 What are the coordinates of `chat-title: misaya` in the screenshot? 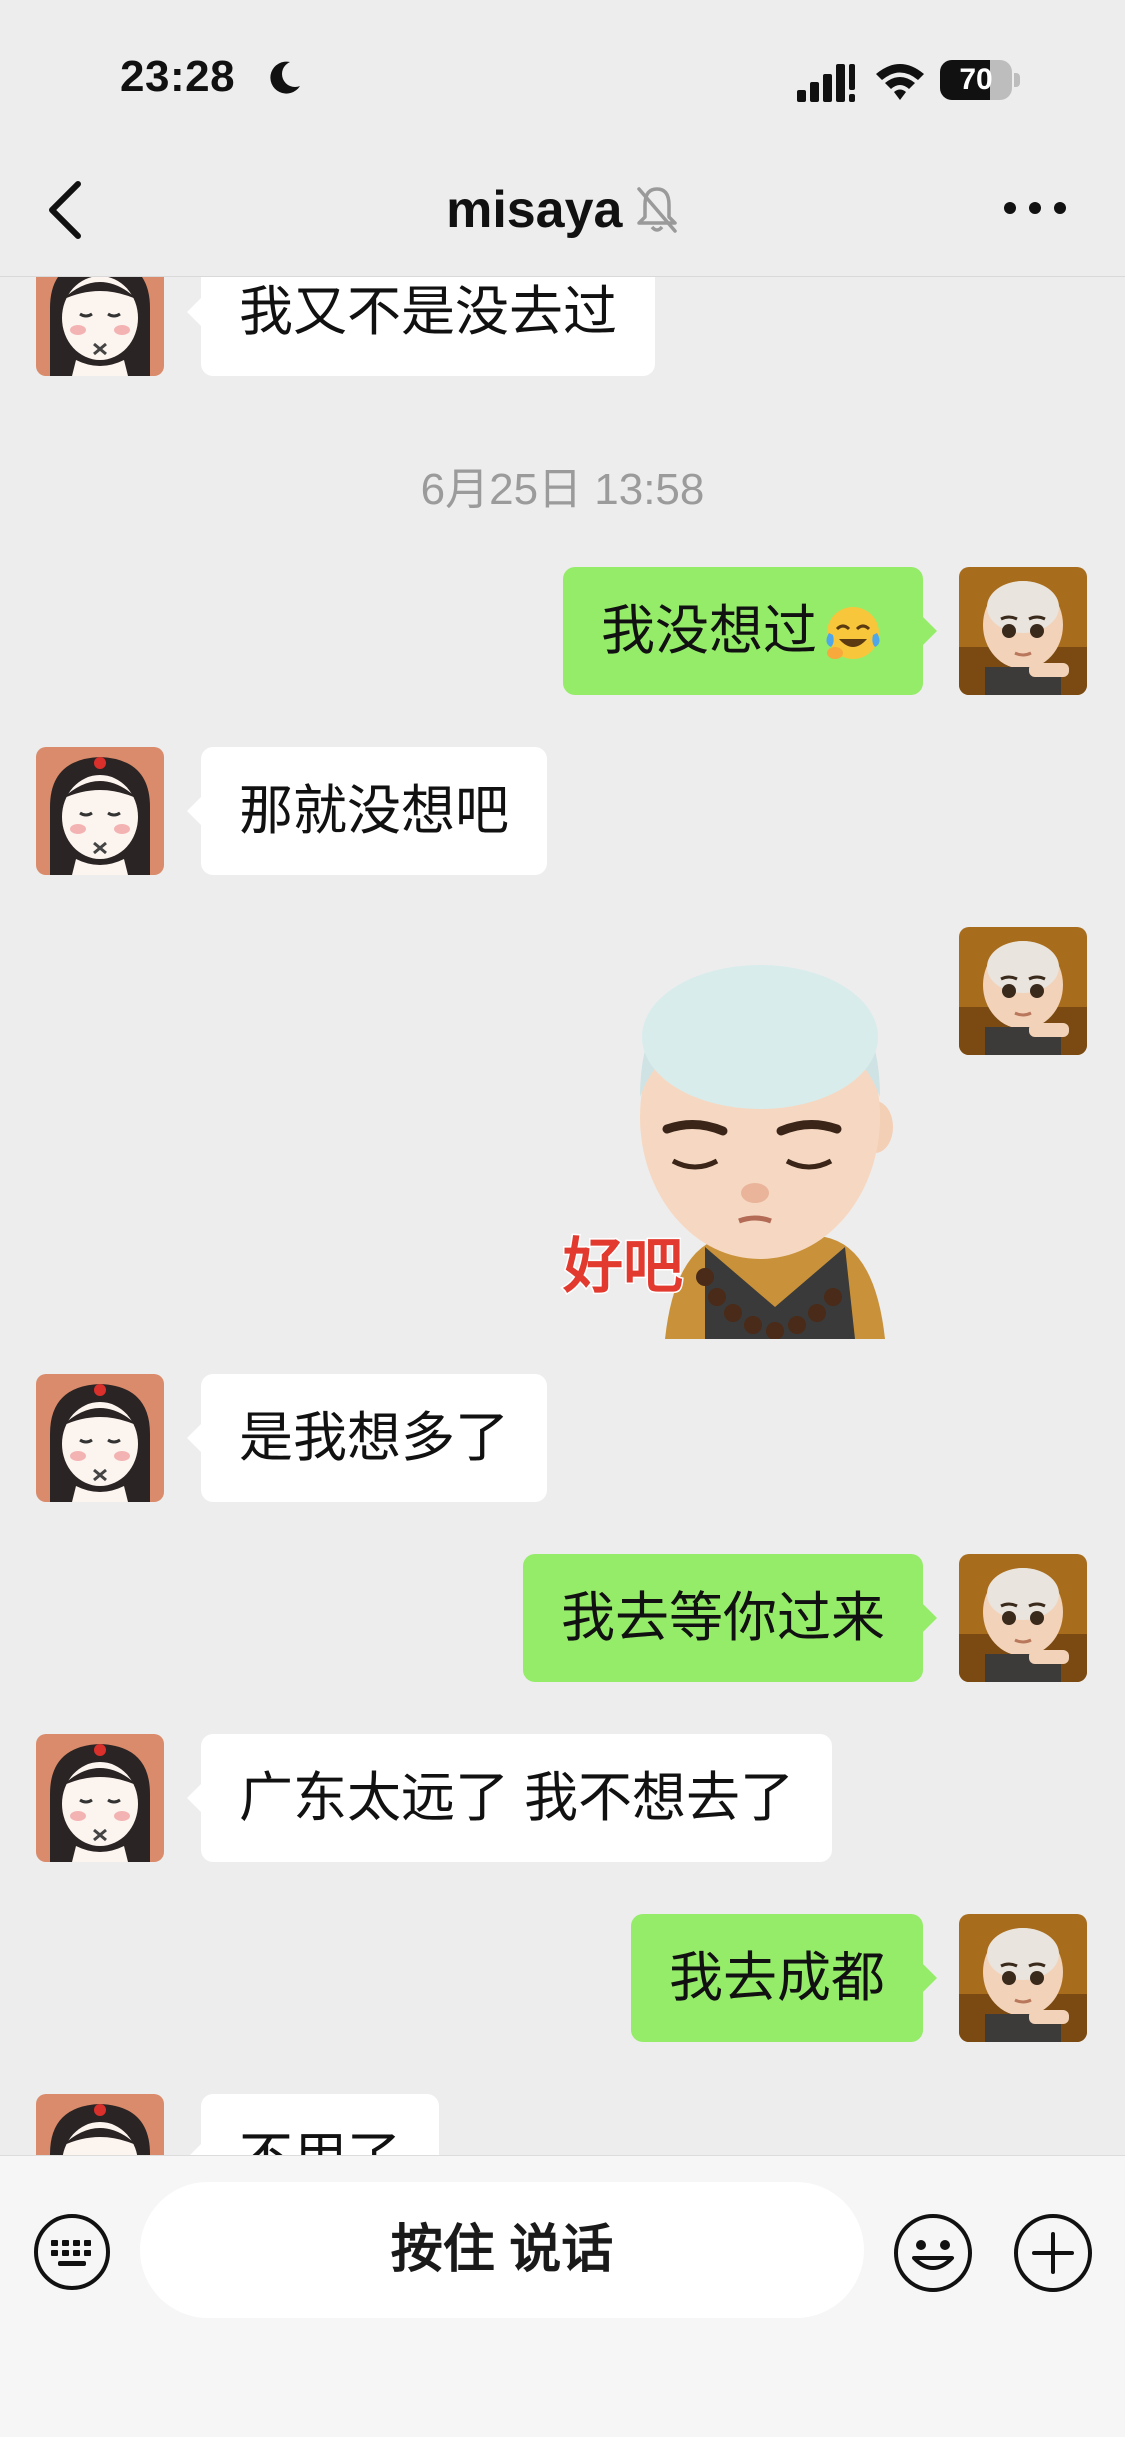 It's located at (534, 210).